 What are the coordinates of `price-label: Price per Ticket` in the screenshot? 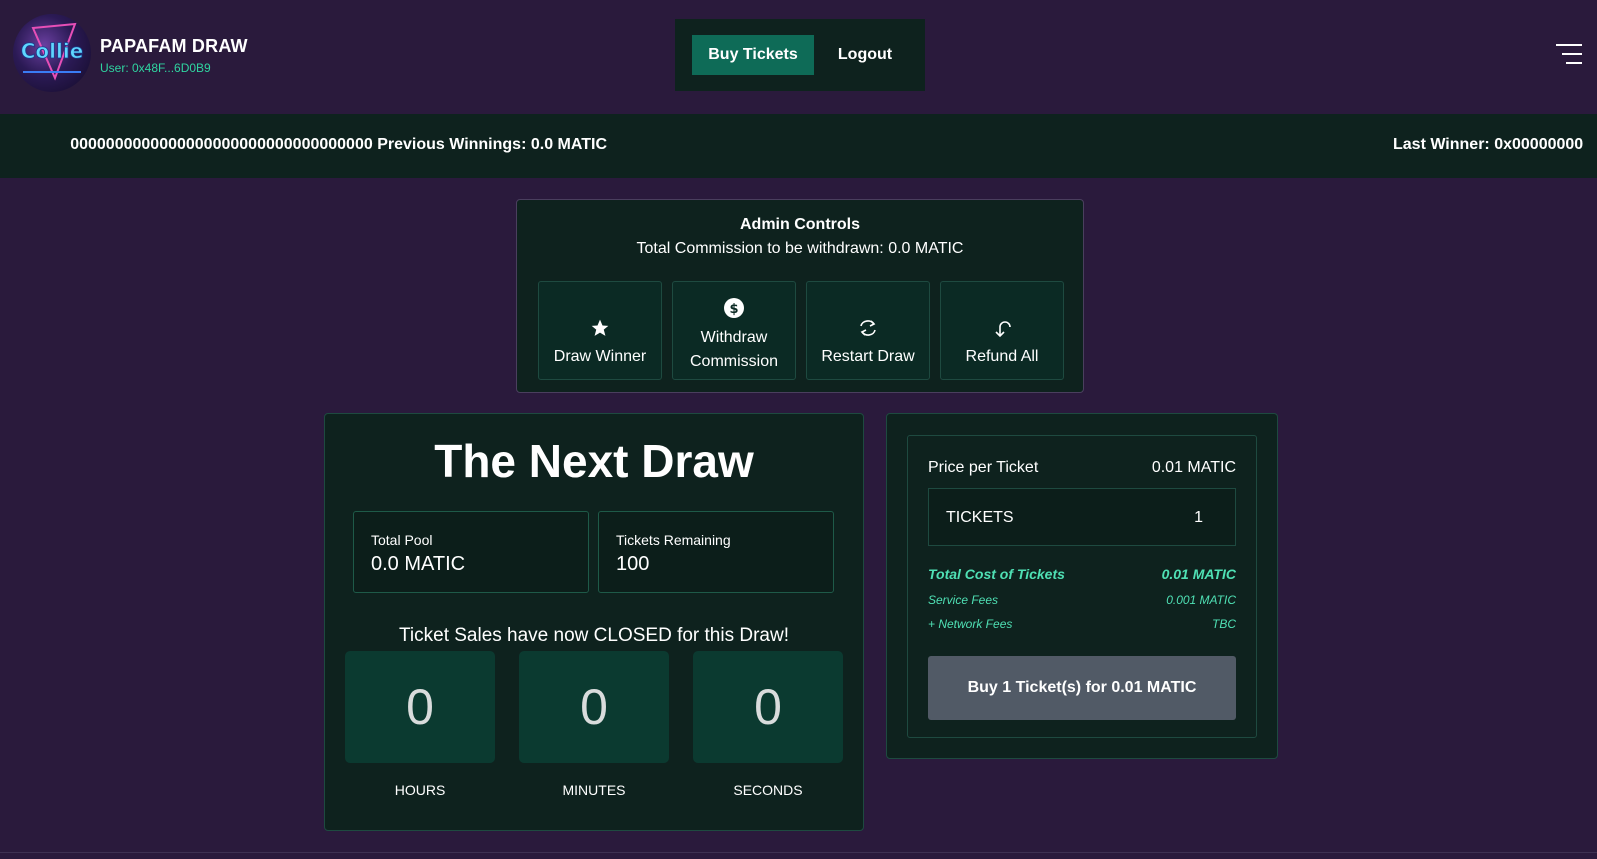 It's located at (983, 467).